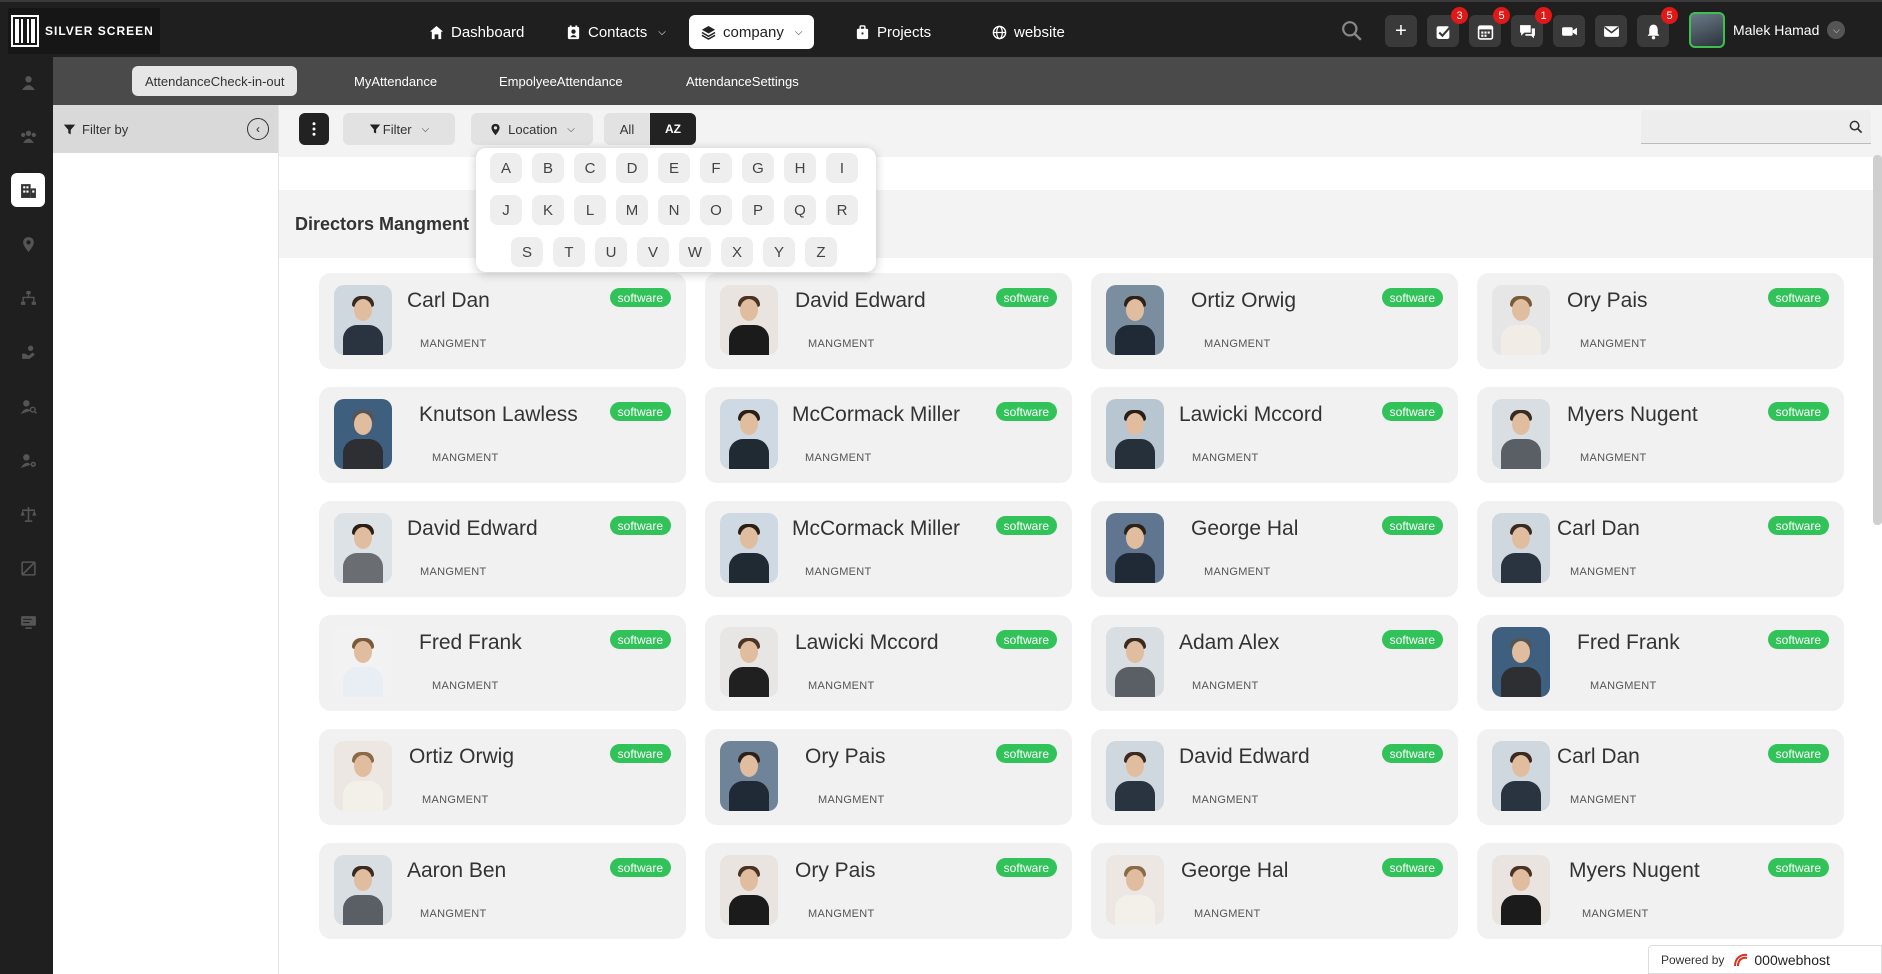 Image resolution: width=1882 pixels, height=974 pixels. What do you see at coordinates (893, 32) in the screenshot?
I see `nav-projects: Projects` at bounding box center [893, 32].